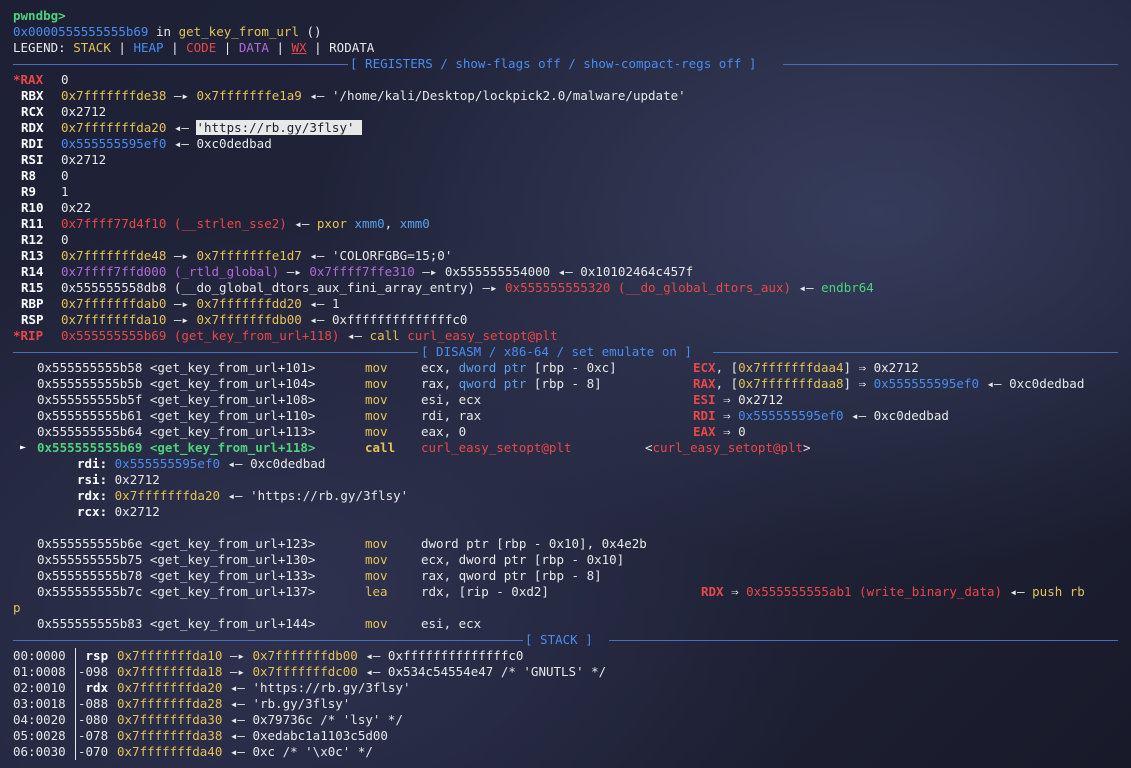 This screenshot has height=768, width=1131. I want to click on text-segment: 0, so click(65, 239).